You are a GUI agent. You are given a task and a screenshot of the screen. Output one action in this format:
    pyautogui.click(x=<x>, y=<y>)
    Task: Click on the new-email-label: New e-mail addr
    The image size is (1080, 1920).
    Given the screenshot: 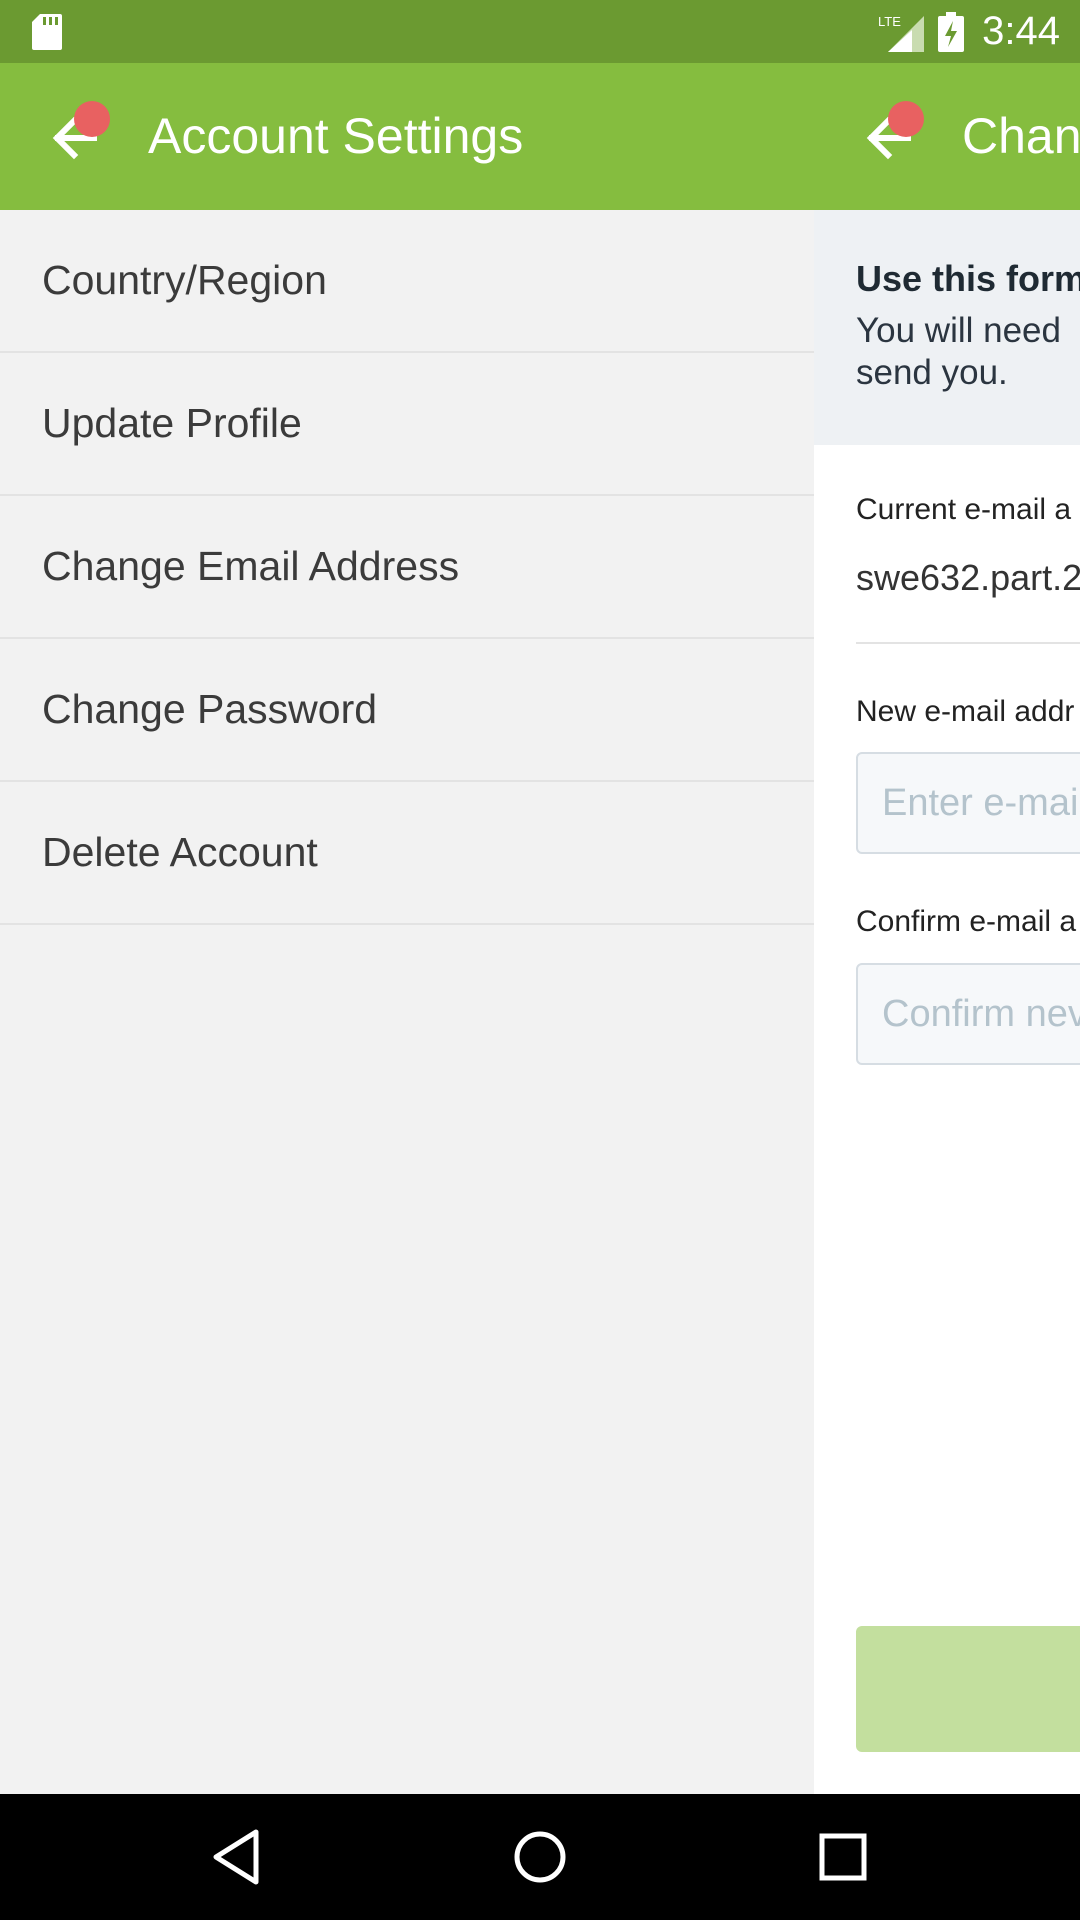 What is the action you would take?
    pyautogui.click(x=965, y=711)
    